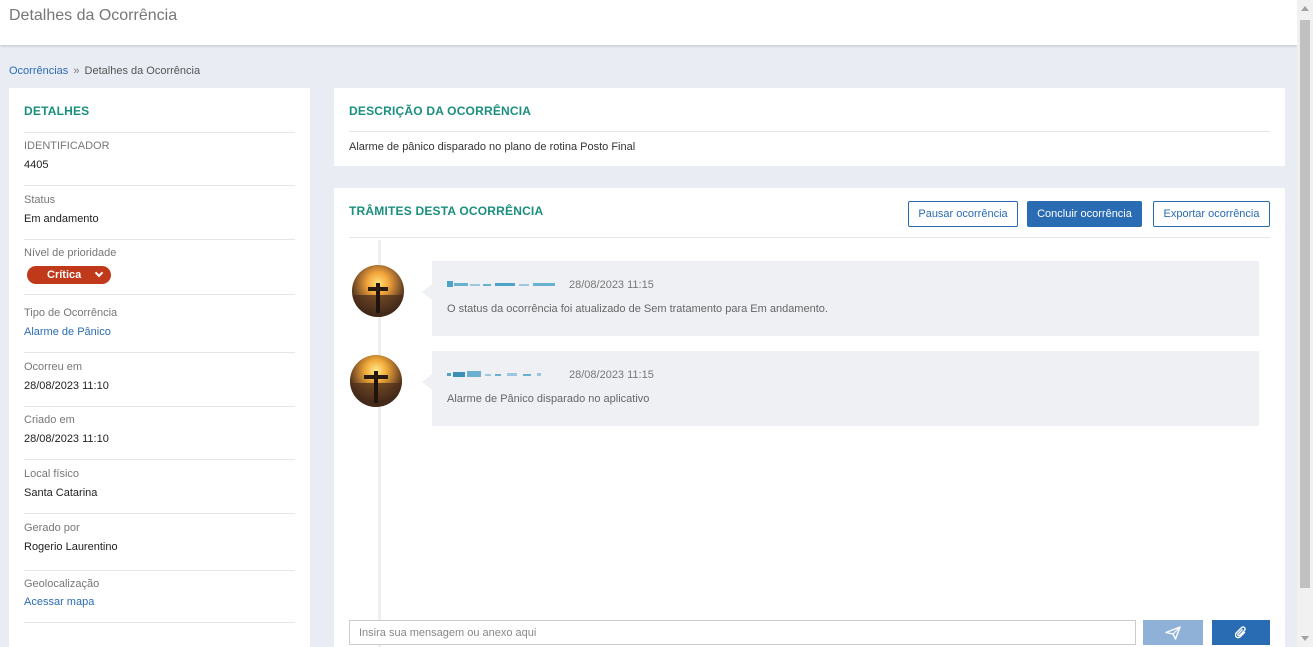 This screenshot has height=647, width=1313. Describe the element at coordinates (67, 146) in the screenshot. I see `identificador-label: IDENTIFICADOR` at that location.